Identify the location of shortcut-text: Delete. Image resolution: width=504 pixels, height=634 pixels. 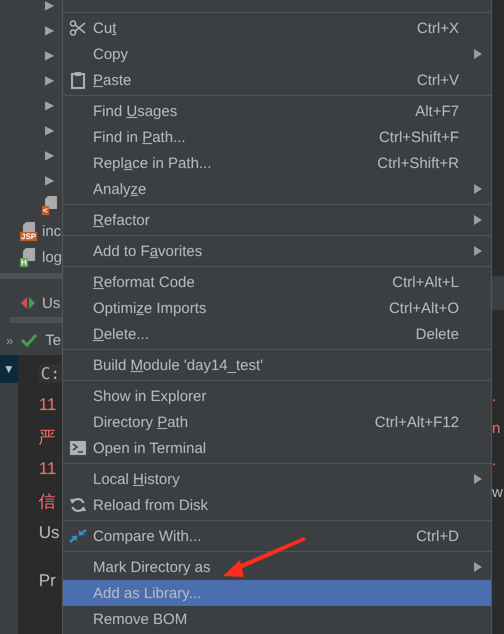
(437, 334).